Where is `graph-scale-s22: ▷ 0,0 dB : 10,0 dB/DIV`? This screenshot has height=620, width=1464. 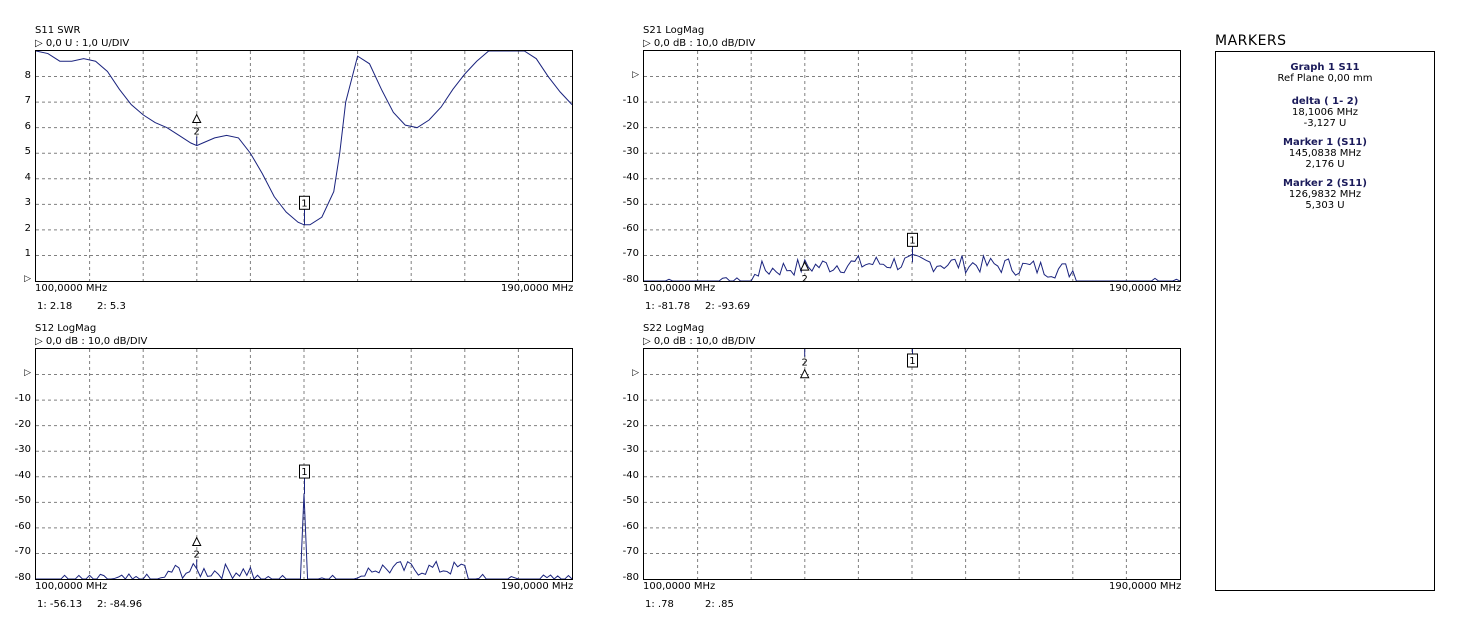 graph-scale-s22: ▷ 0,0 dB : 10,0 dB/DIV is located at coordinates (699, 341).